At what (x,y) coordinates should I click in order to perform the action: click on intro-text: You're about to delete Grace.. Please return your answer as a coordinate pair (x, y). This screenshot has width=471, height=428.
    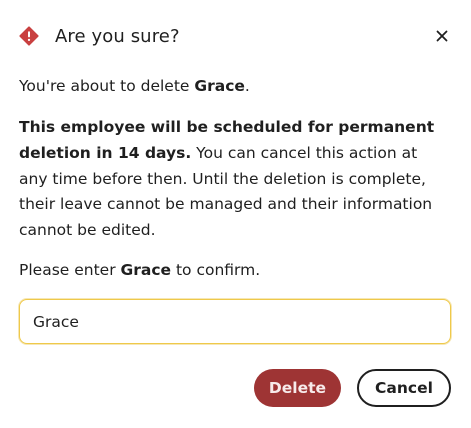
    Looking at the image, I should click on (233, 87).